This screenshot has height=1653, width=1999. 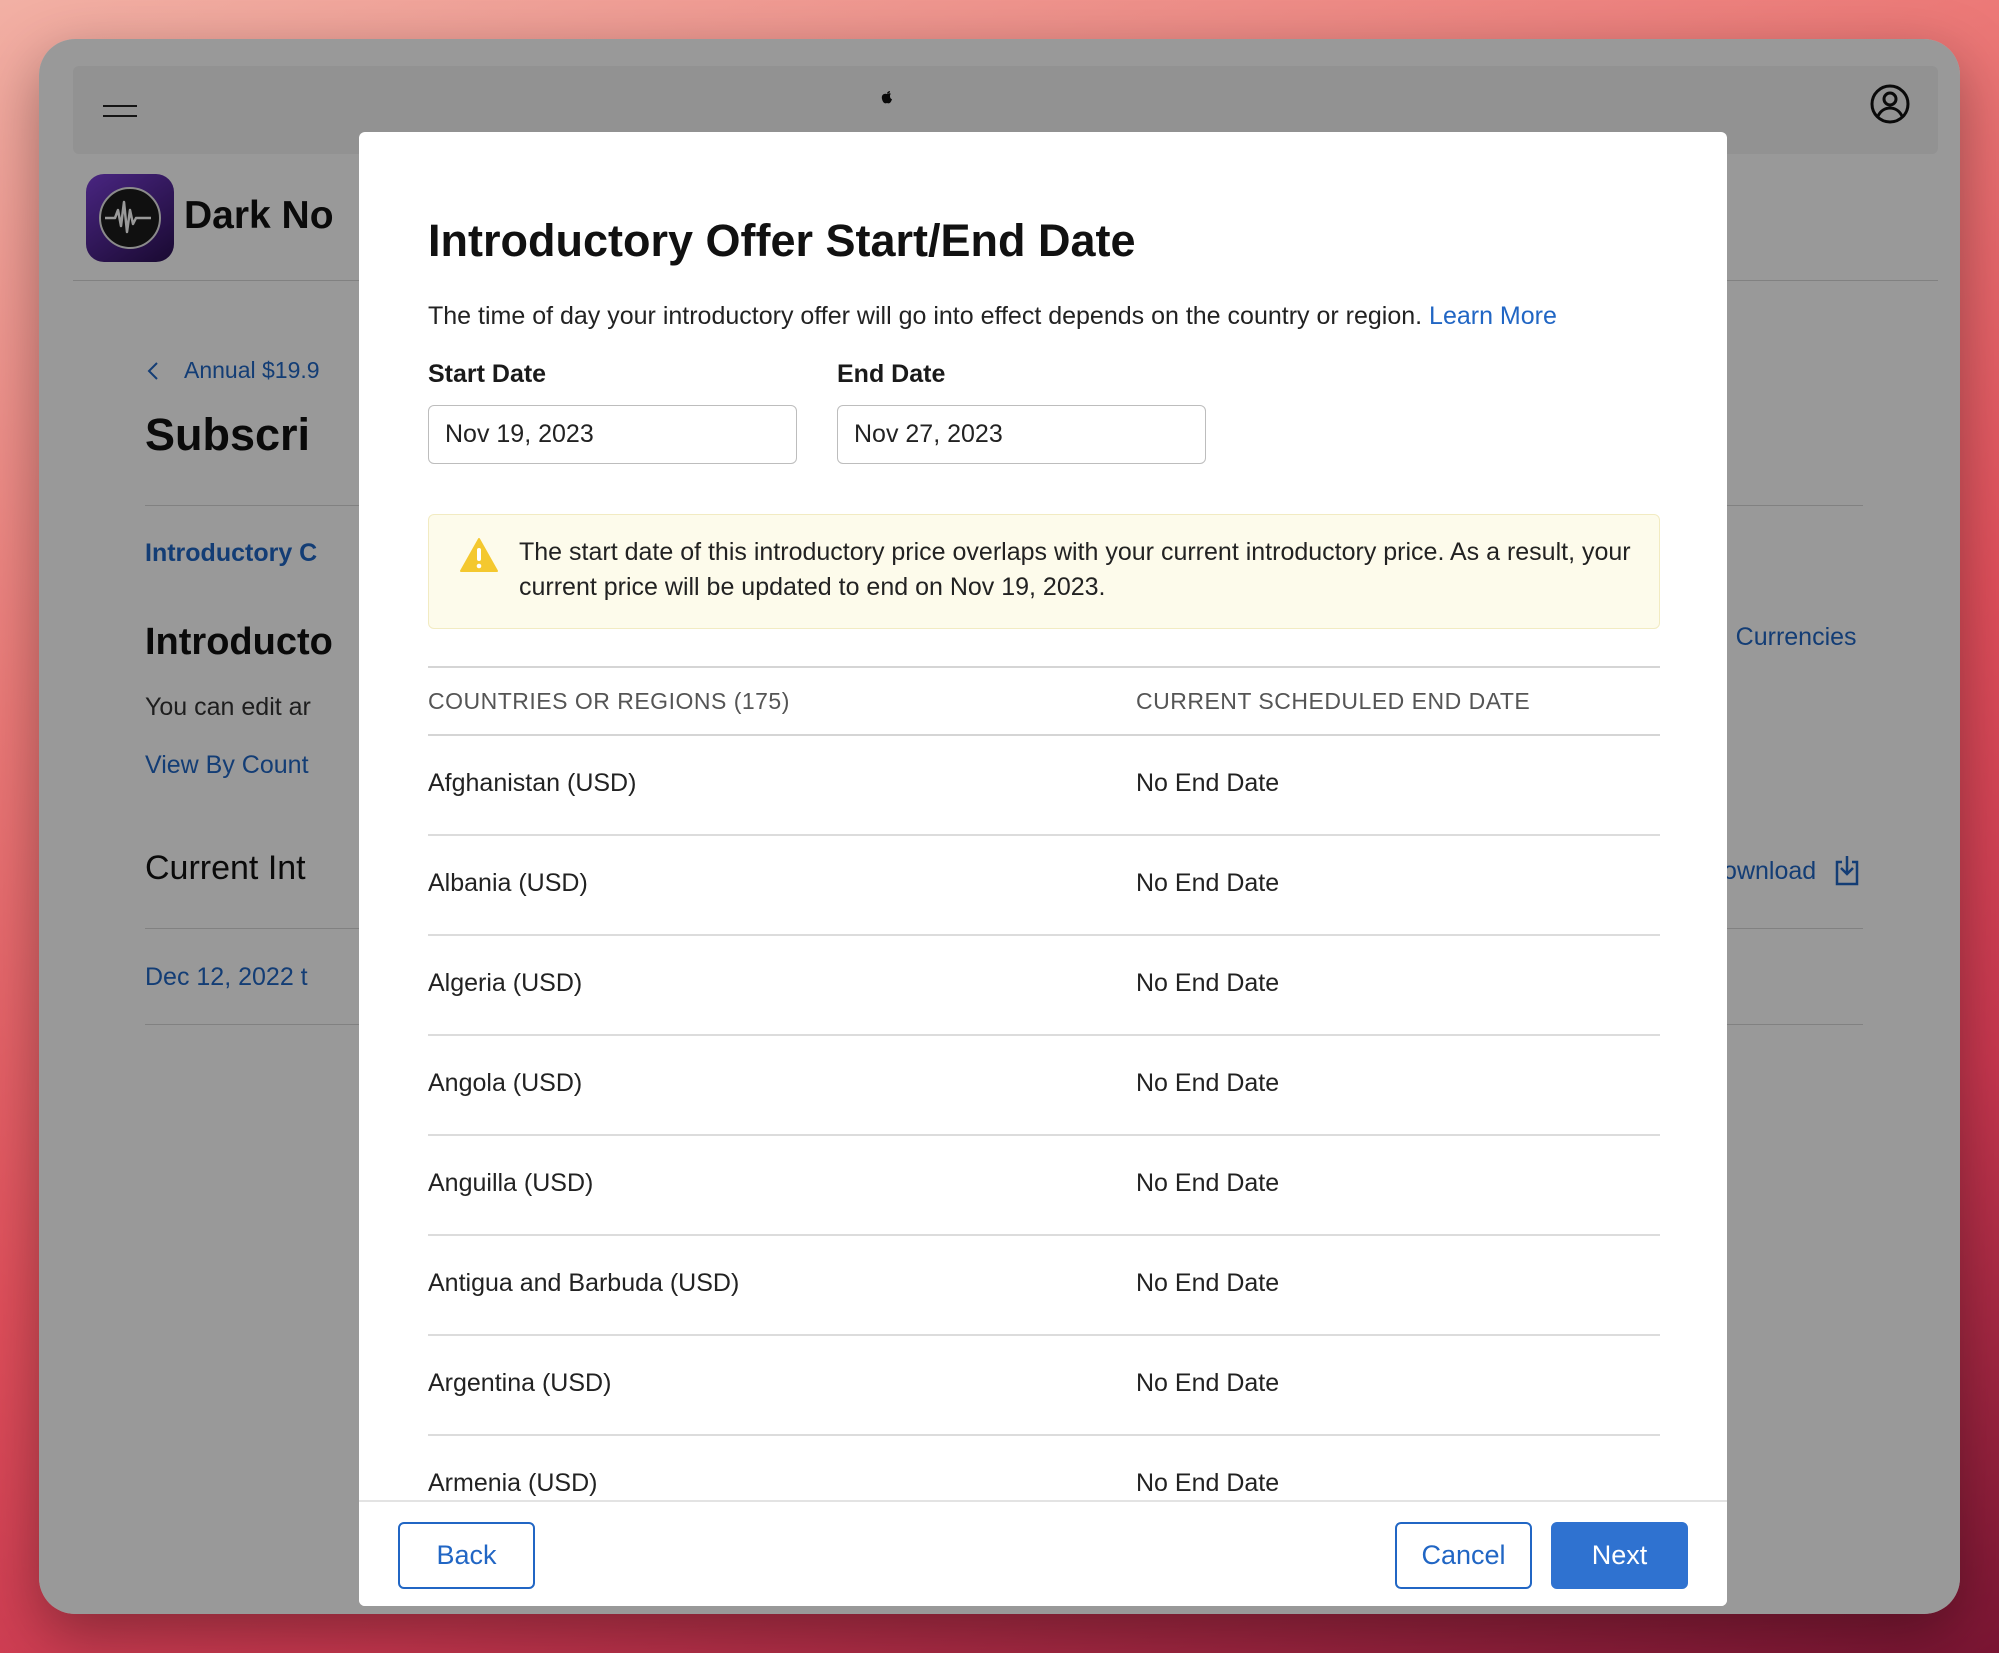 What do you see at coordinates (1044, 986) in the screenshot?
I see `table-row: Algeria (USD) No End Date` at bounding box center [1044, 986].